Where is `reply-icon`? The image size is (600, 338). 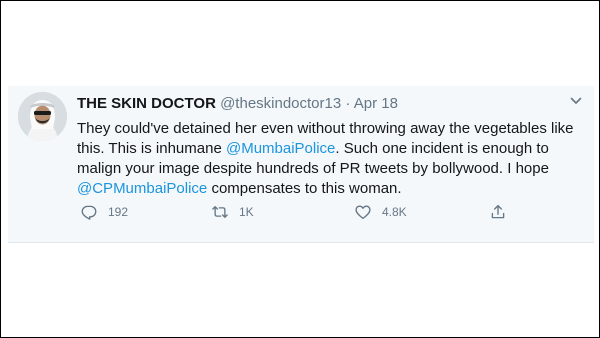
reply-icon is located at coordinates (89, 212).